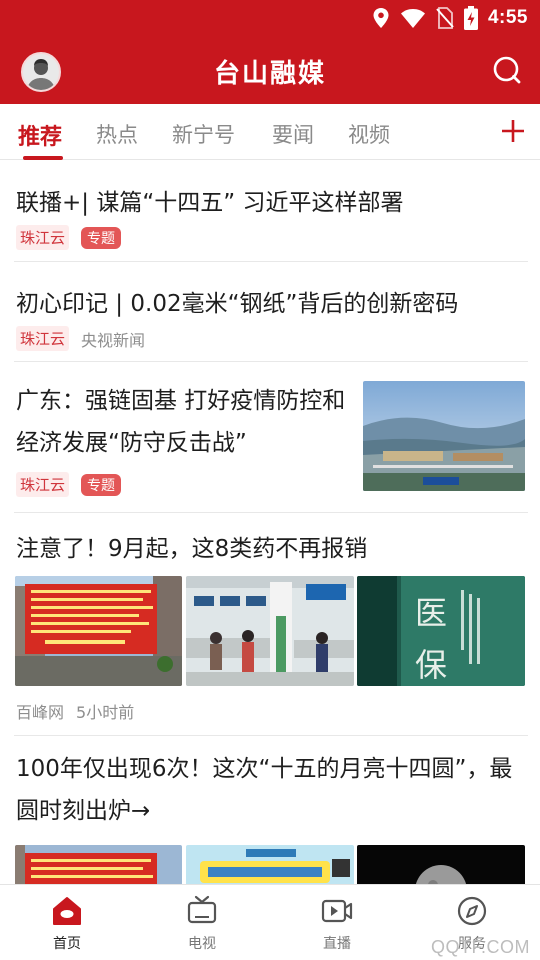 This screenshot has width=540, height=960. I want to click on list-item: 初心印记 | 0.02毫米“钢纸”背后的创新密码 珠江云 央视新闻, so click(270, 312).